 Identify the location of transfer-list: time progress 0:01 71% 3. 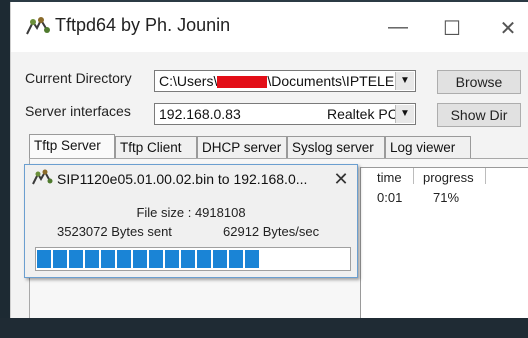
(444, 245).